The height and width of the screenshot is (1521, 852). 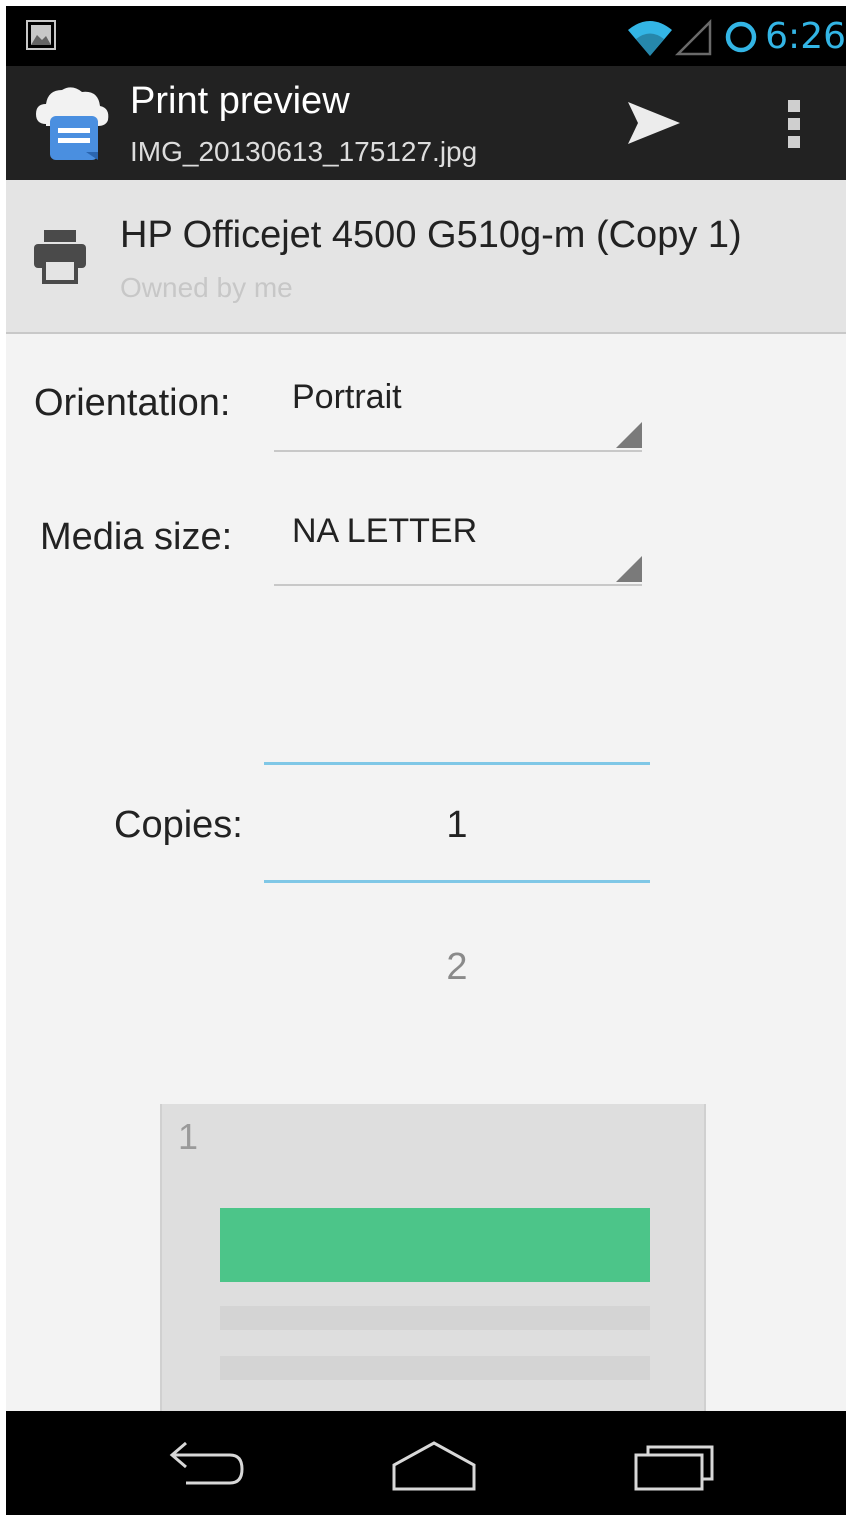 What do you see at coordinates (304, 151) in the screenshot?
I see `file-name: IMG_20130613_175127.jpg` at bounding box center [304, 151].